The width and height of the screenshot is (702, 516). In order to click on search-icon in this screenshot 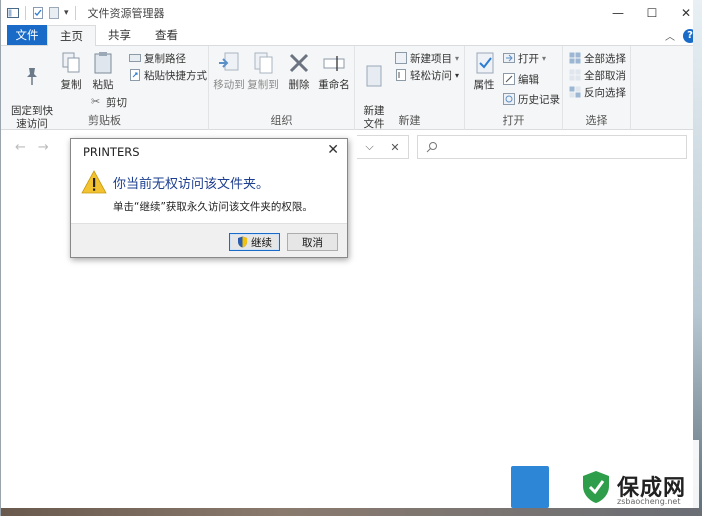, I will do `click(431, 147)`.